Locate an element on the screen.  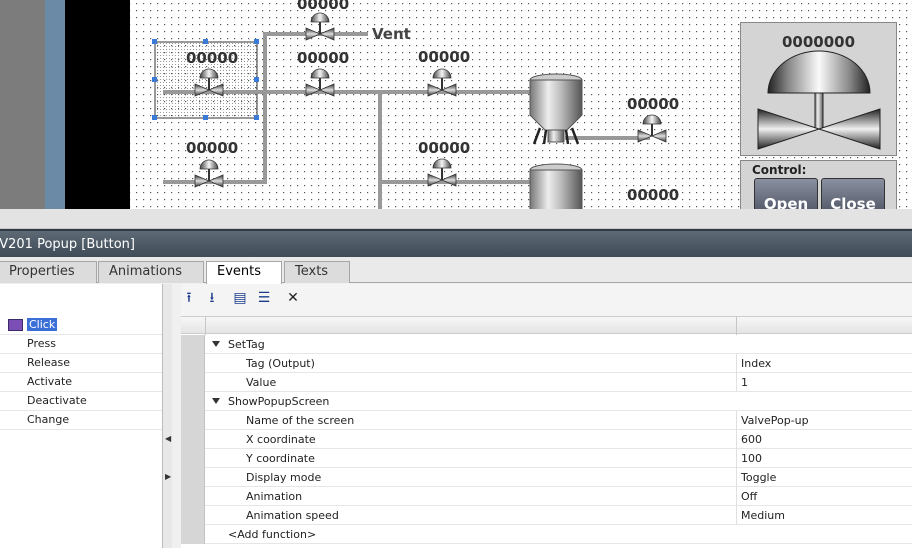
param-row: X coordinate 600 is located at coordinates (546, 439).